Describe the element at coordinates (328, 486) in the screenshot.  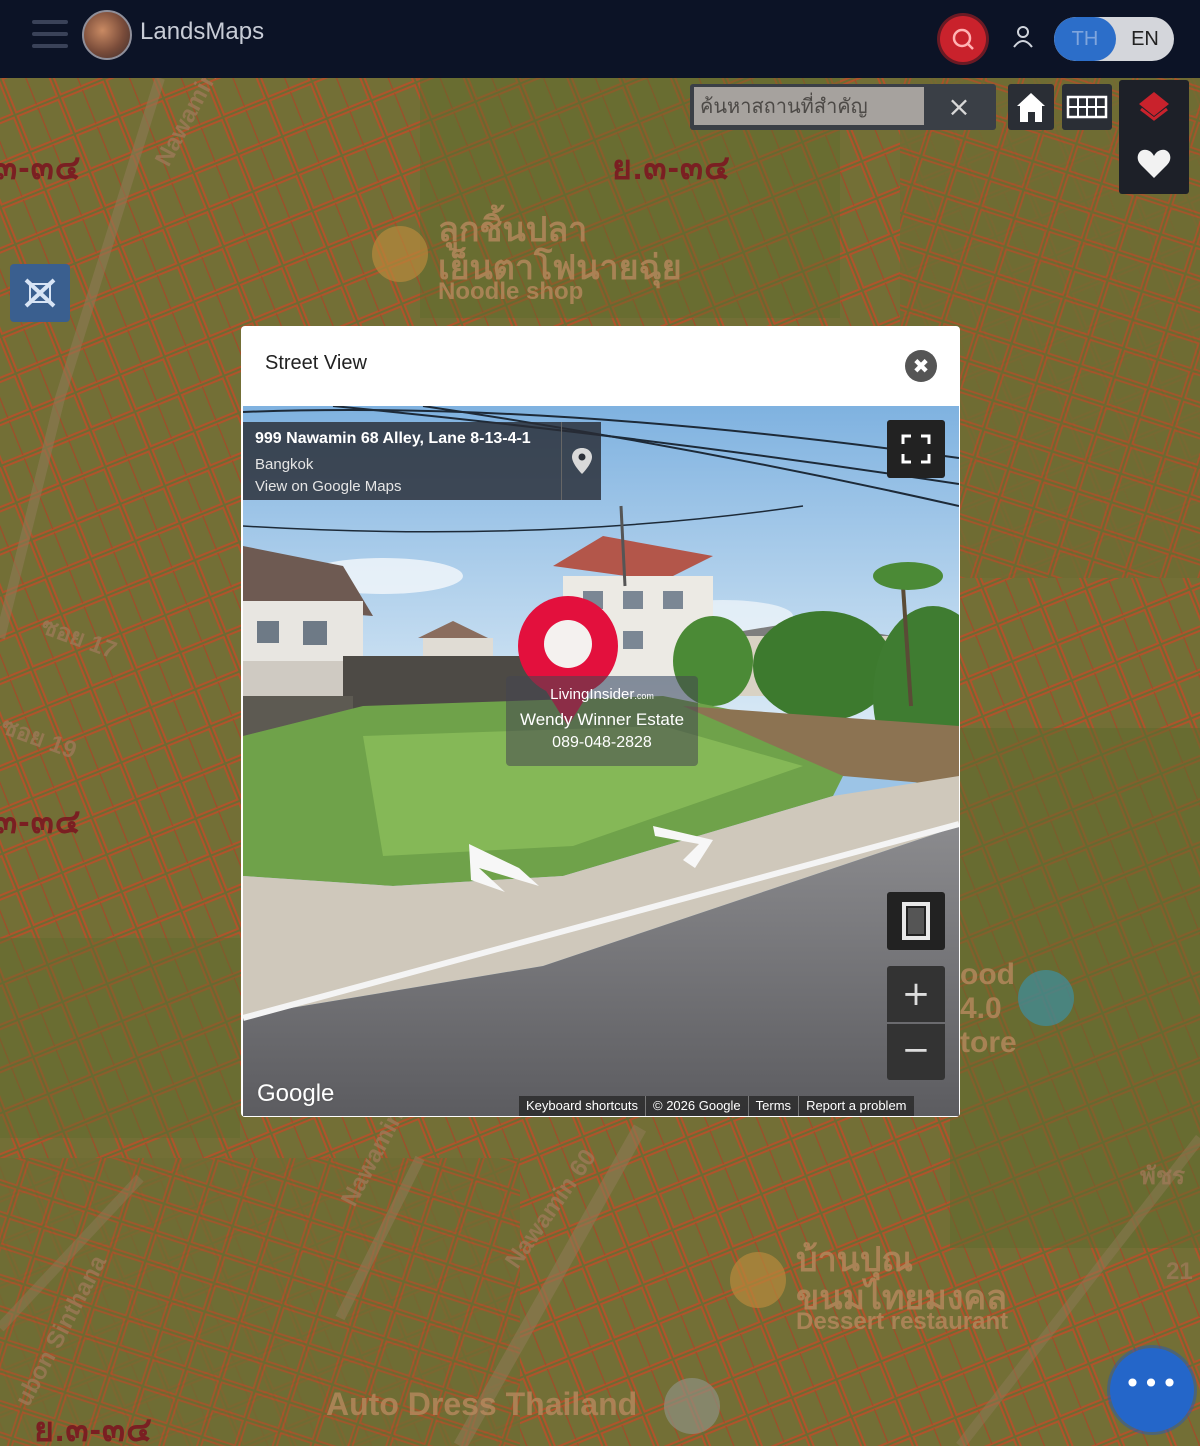
I see `view-on-google-maps-link: View on Google Maps` at that location.